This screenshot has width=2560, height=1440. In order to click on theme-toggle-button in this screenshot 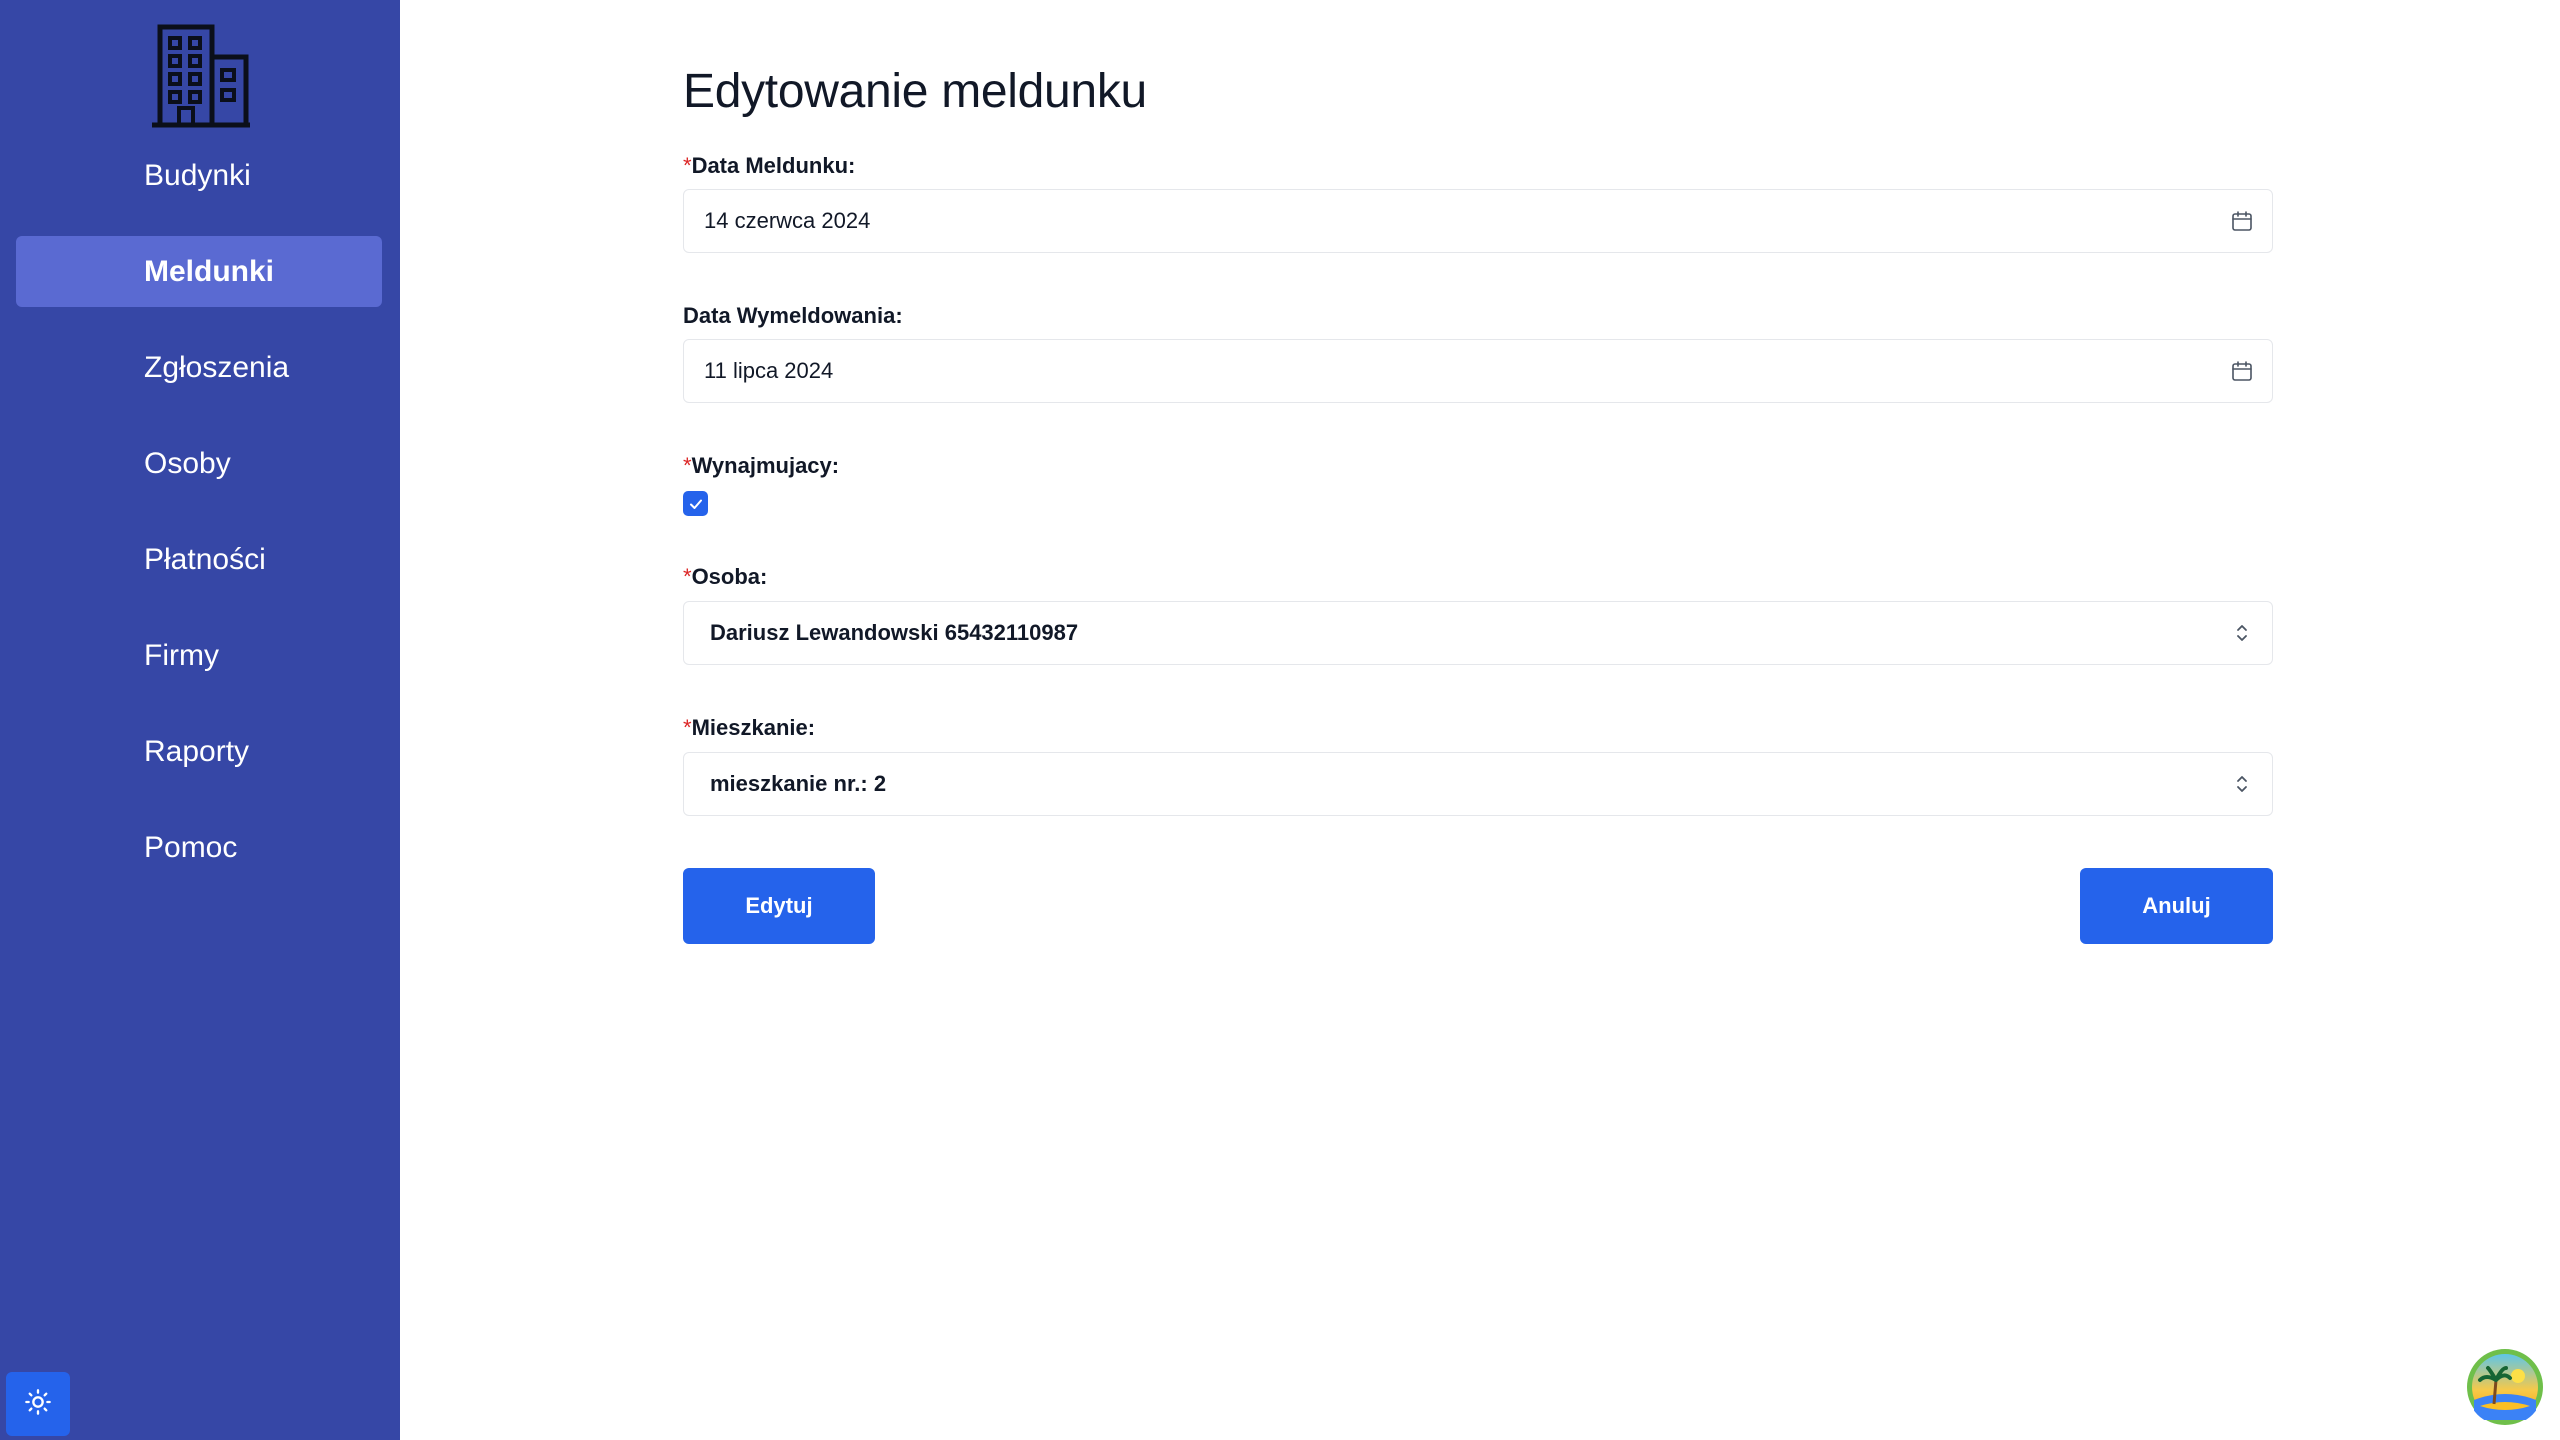, I will do `click(38, 1404)`.